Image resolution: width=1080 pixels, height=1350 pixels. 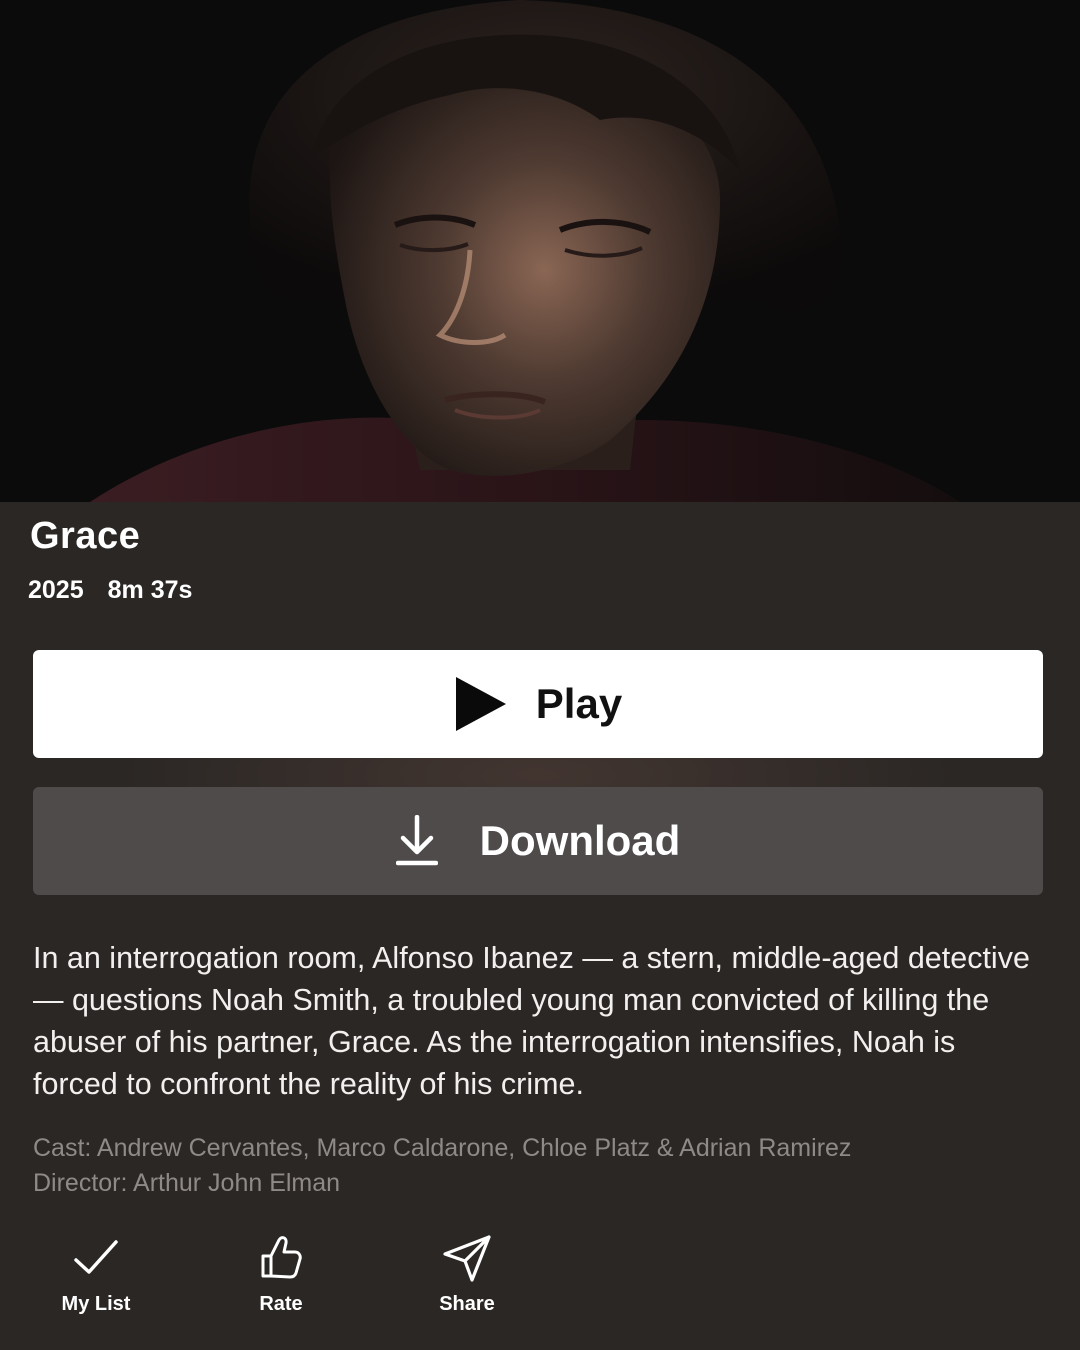 What do you see at coordinates (150, 590) in the screenshot?
I see `runtime: 8m 37s` at bounding box center [150, 590].